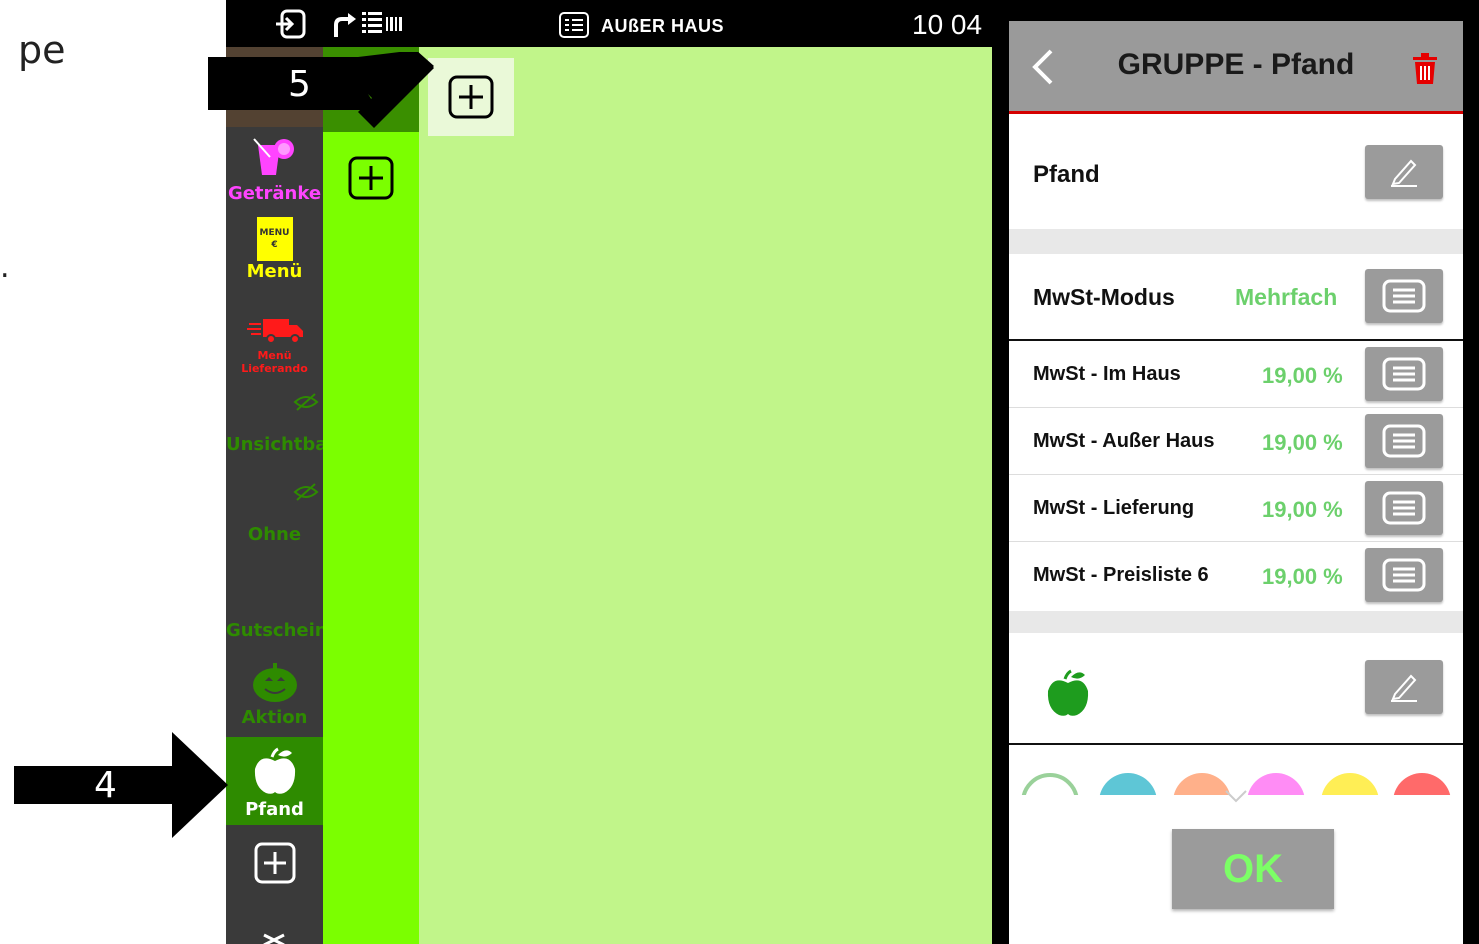 The image size is (1479, 944). What do you see at coordinates (1236, 374) in the screenshot?
I see `tax-row-im-haus: MwSt - Im Haus 19,00 %` at bounding box center [1236, 374].